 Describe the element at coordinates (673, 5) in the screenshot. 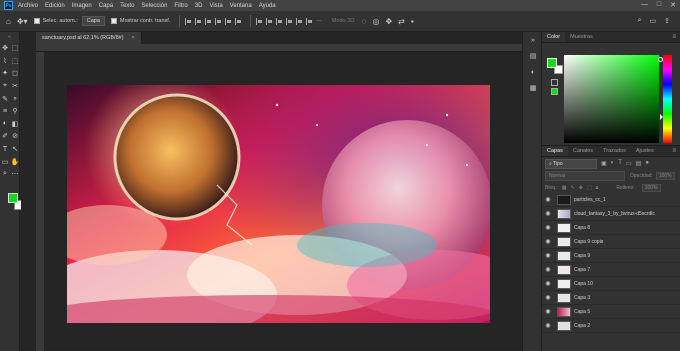

I see `close-window-button: ✕` at that location.